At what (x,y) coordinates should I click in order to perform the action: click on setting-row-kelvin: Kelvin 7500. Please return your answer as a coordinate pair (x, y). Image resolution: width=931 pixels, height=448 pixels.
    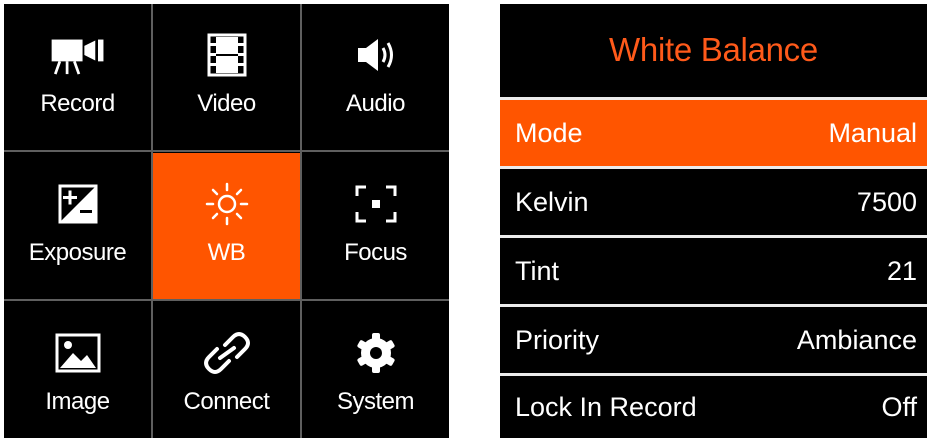
    Looking at the image, I should click on (713, 202).